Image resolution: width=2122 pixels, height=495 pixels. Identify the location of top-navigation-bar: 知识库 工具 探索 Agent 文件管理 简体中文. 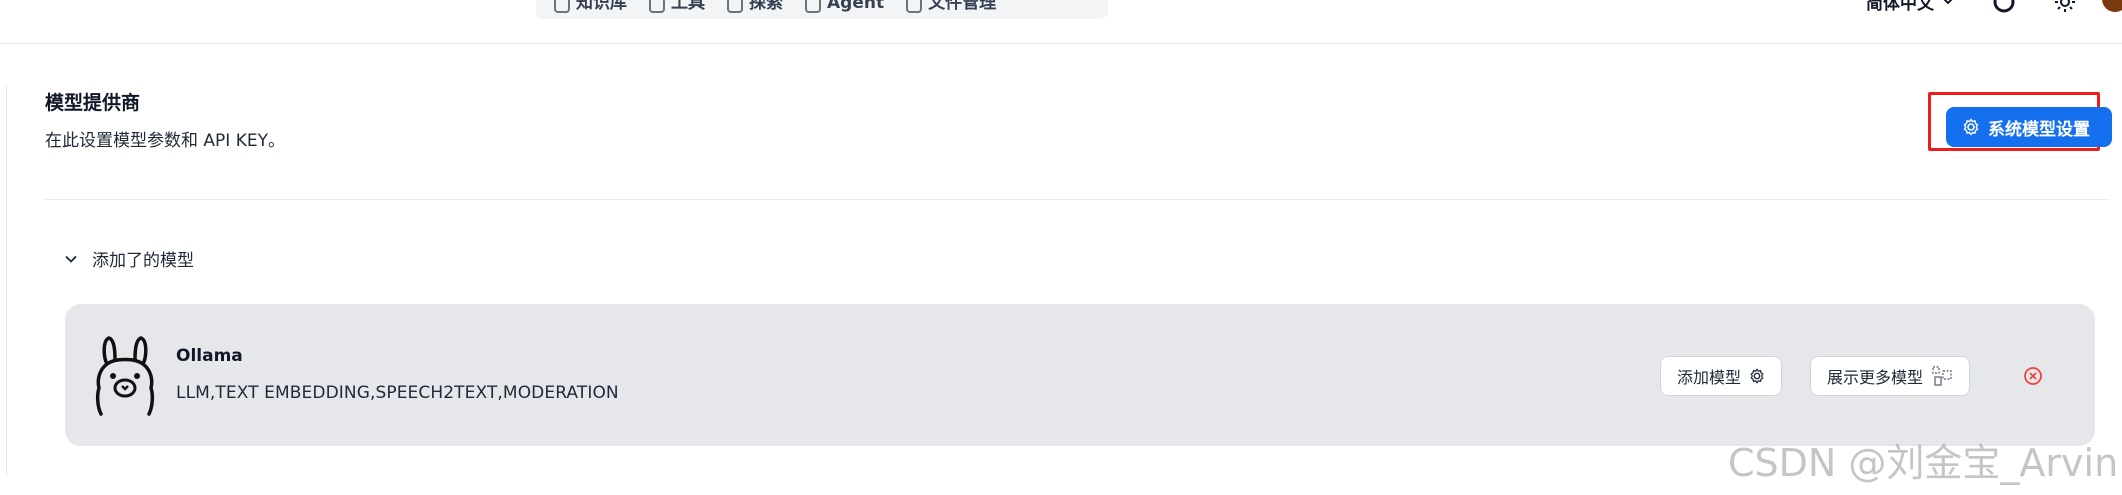
(1061, 22).